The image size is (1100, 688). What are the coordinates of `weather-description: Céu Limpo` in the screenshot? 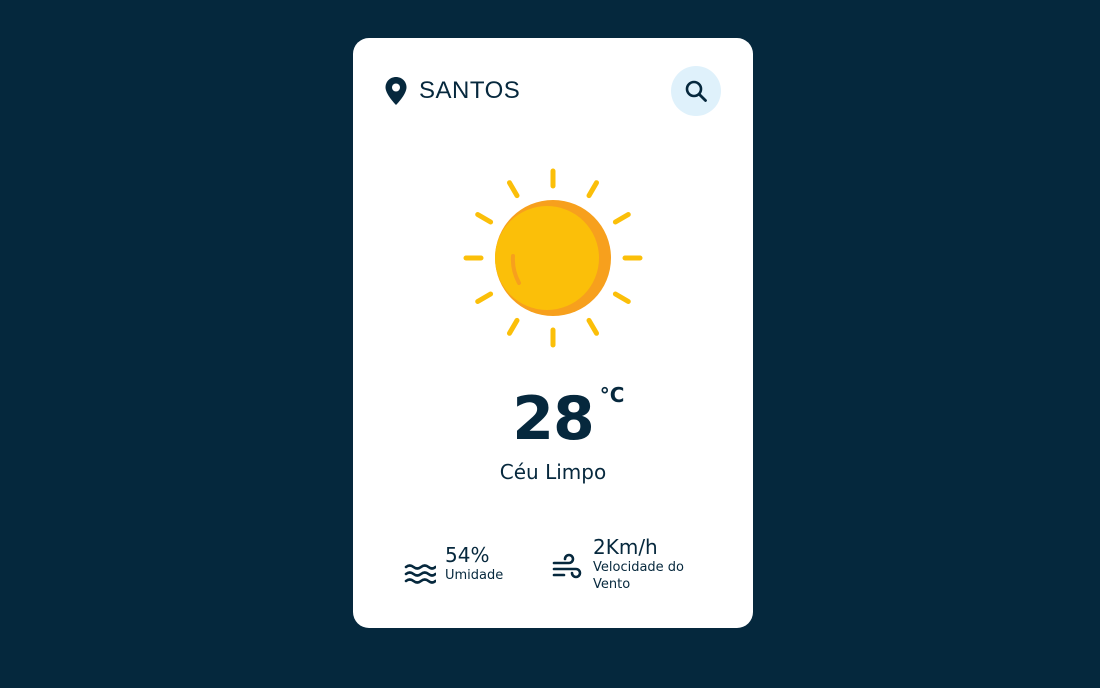 It's located at (553, 472).